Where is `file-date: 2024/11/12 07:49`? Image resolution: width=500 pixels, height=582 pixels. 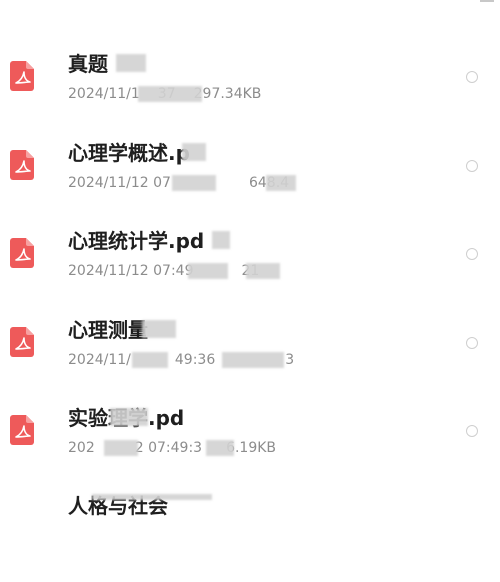 file-date: 2024/11/12 07:49 is located at coordinates (131, 271).